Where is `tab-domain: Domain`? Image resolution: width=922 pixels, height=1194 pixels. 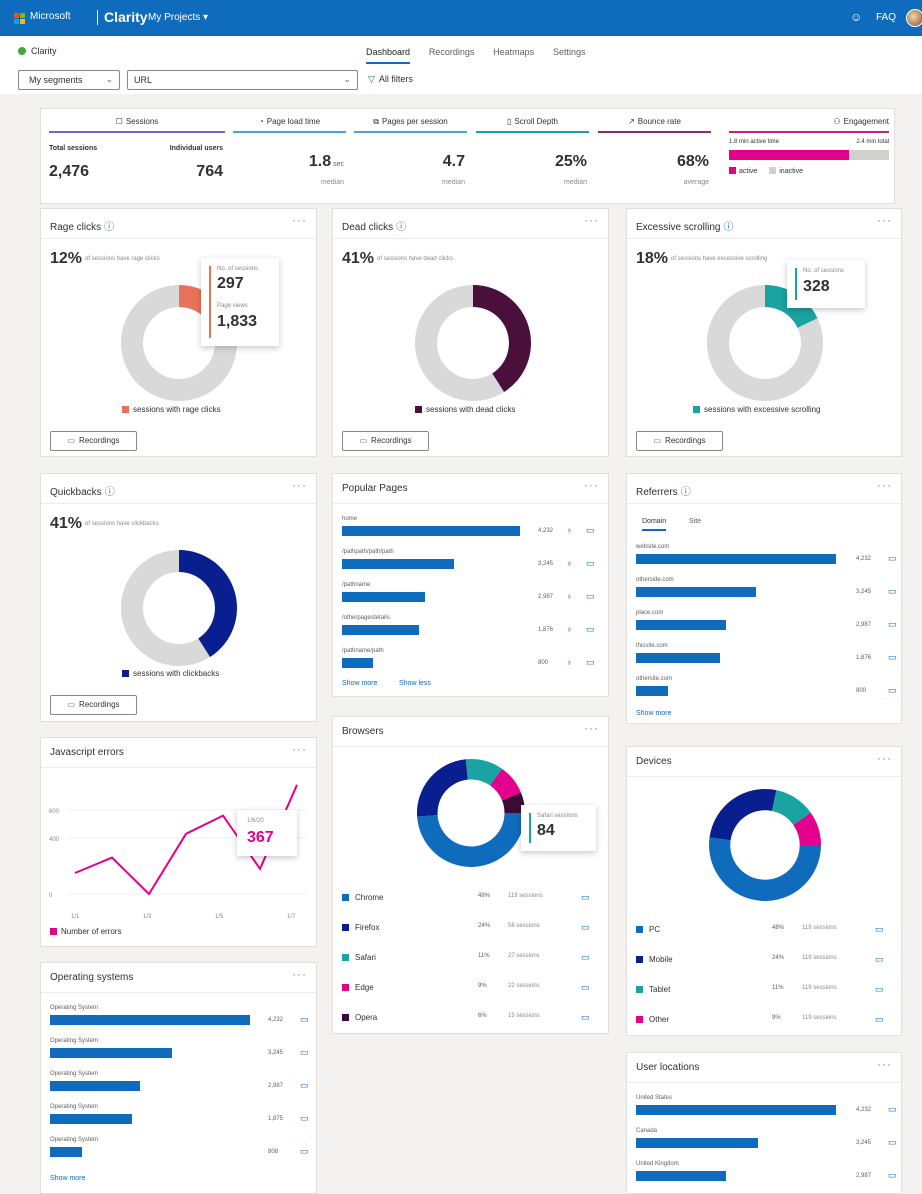 tab-domain: Domain is located at coordinates (654, 524).